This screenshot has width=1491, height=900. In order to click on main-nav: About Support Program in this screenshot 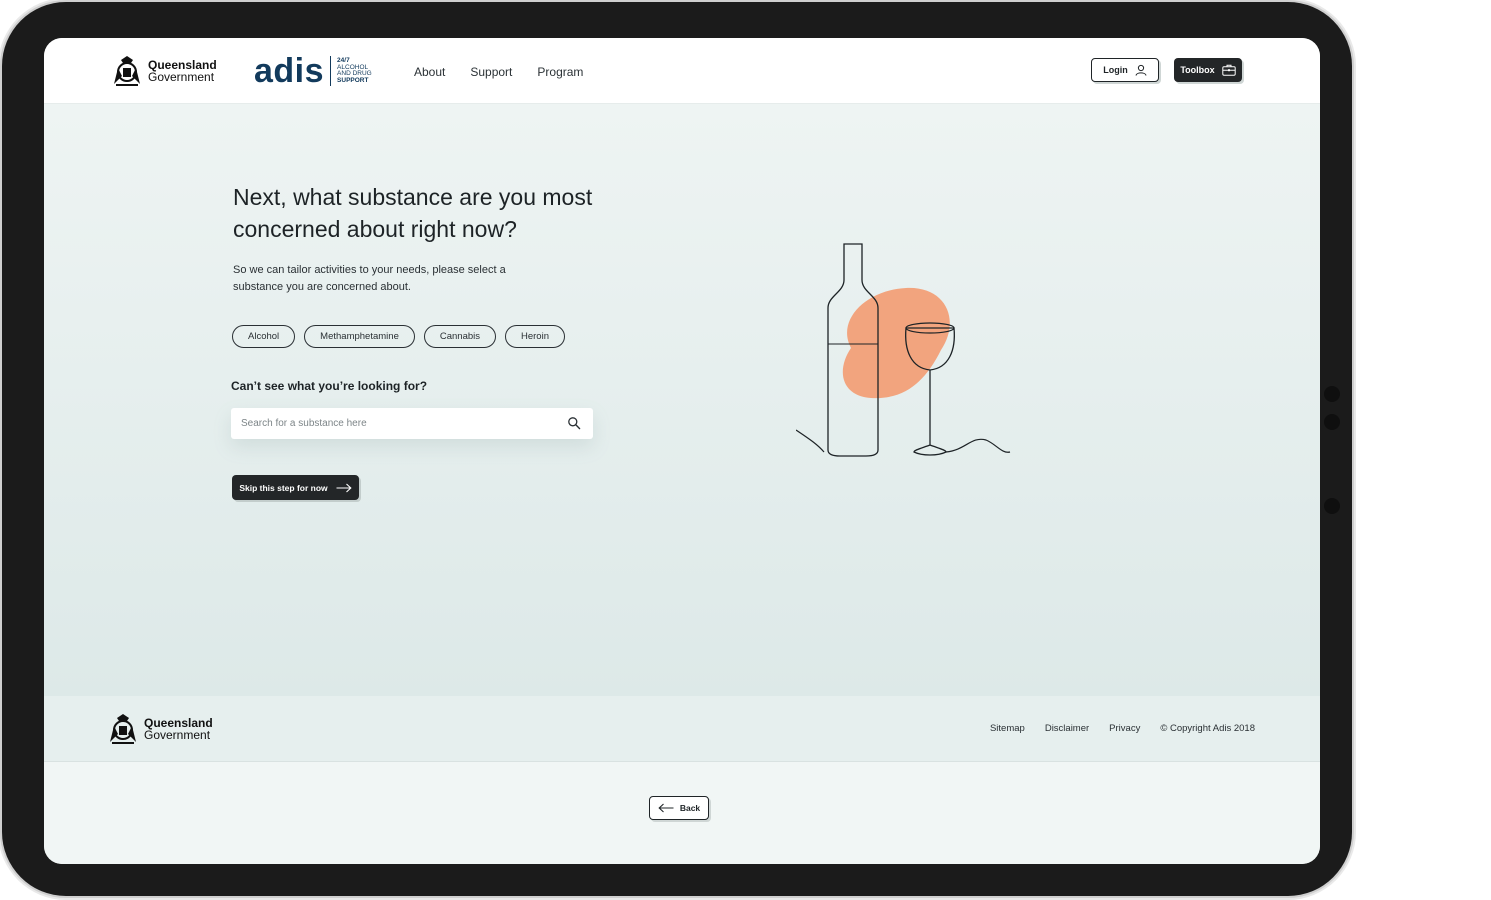, I will do `click(498, 72)`.